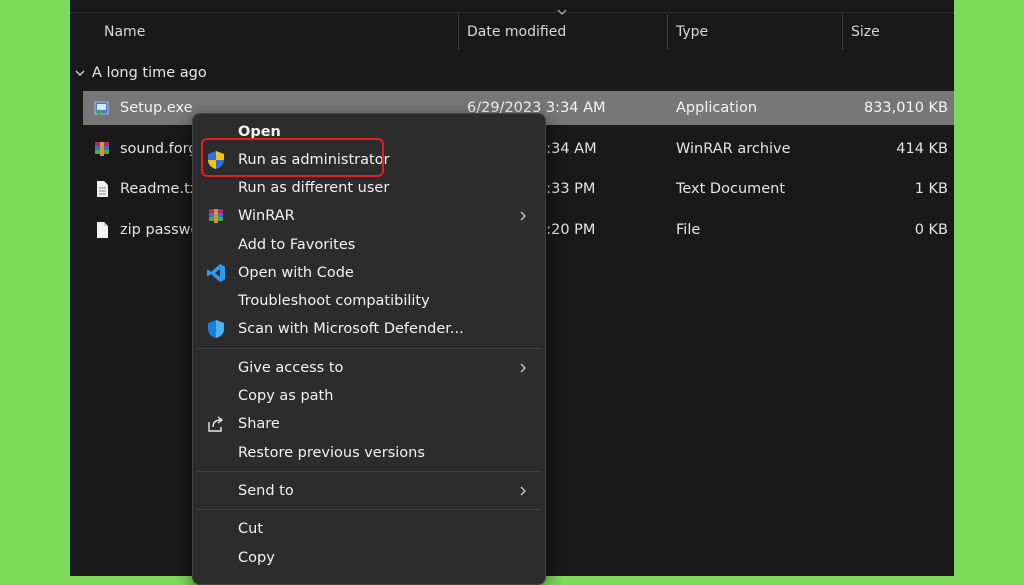 The height and width of the screenshot is (585, 1024). What do you see at coordinates (102, 230) in the screenshot?
I see `file-icon` at bounding box center [102, 230].